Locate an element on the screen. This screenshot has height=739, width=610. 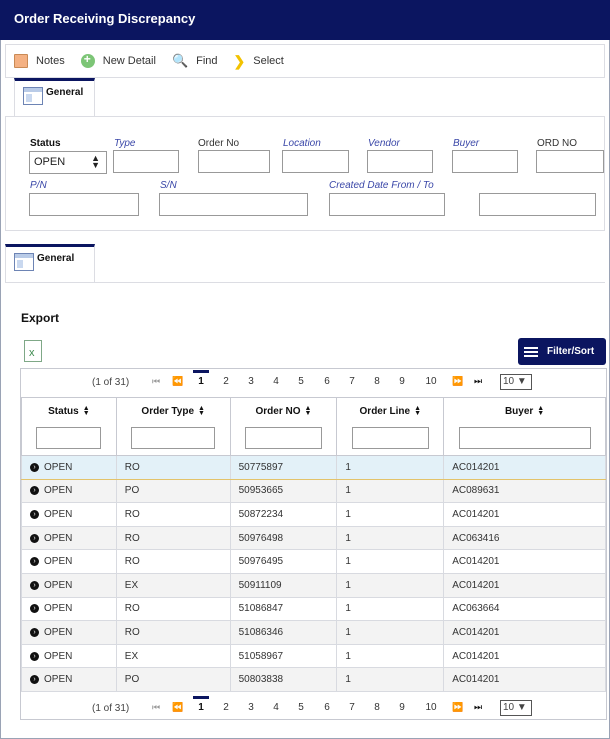
created-date-from-input is located at coordinates (387, 204).